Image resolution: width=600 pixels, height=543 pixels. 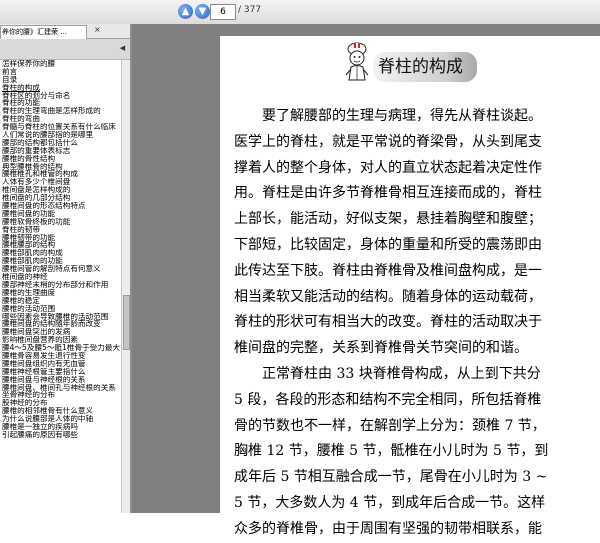 I want to click on text-line: 众多的脊椎骨，由于周围有坚强的韧带相联系，能, so click(x=388, y=528).